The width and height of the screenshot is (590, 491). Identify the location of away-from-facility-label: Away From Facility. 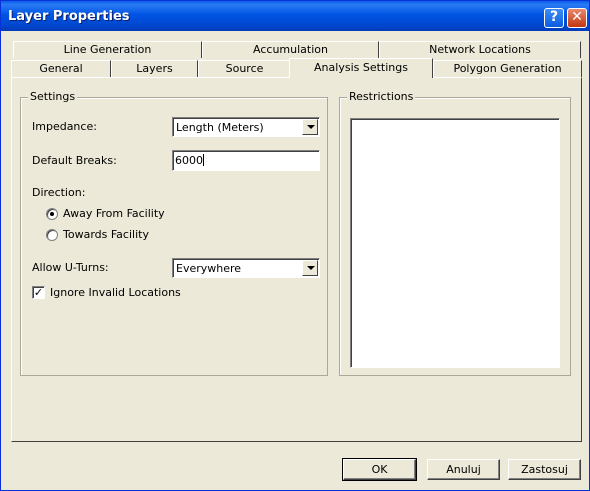
(114, 213).